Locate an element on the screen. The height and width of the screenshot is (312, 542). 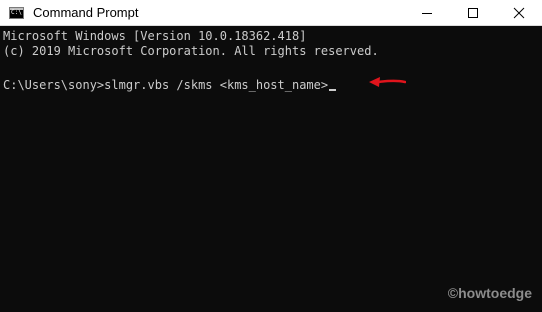
text-cursor is located at coordinates (333, 90).